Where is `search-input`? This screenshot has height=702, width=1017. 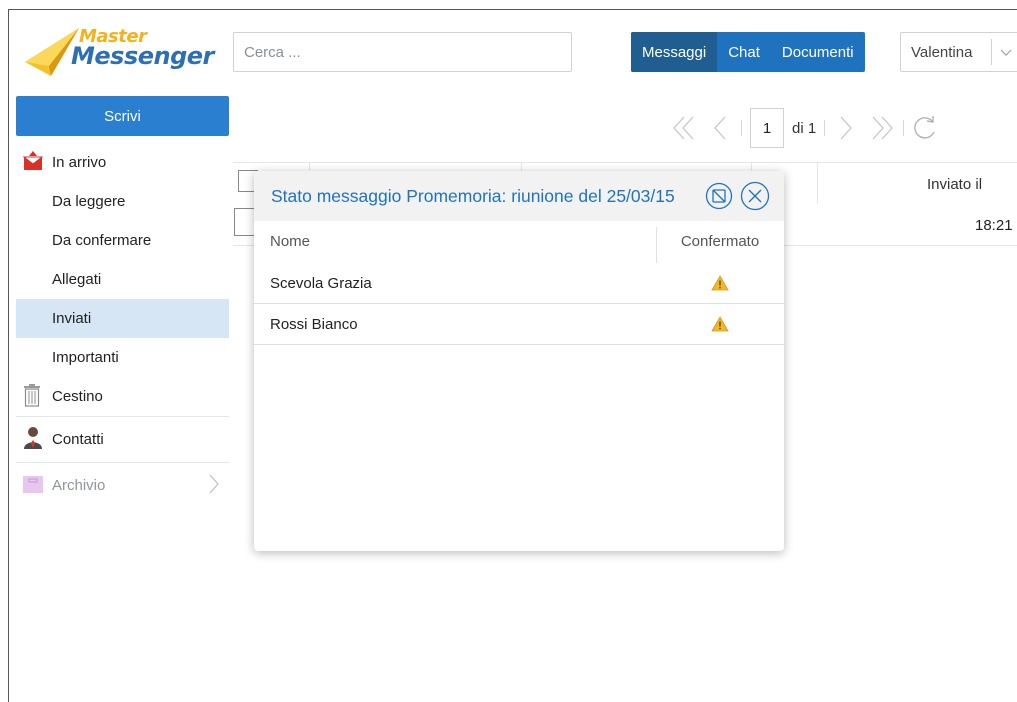 search-input is located at coordinates (402, 52).